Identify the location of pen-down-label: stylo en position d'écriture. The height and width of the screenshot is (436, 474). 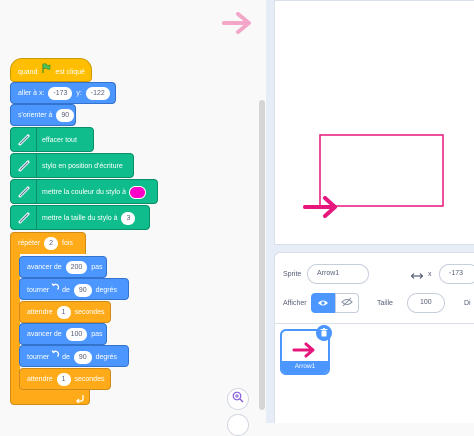
(82, 166).